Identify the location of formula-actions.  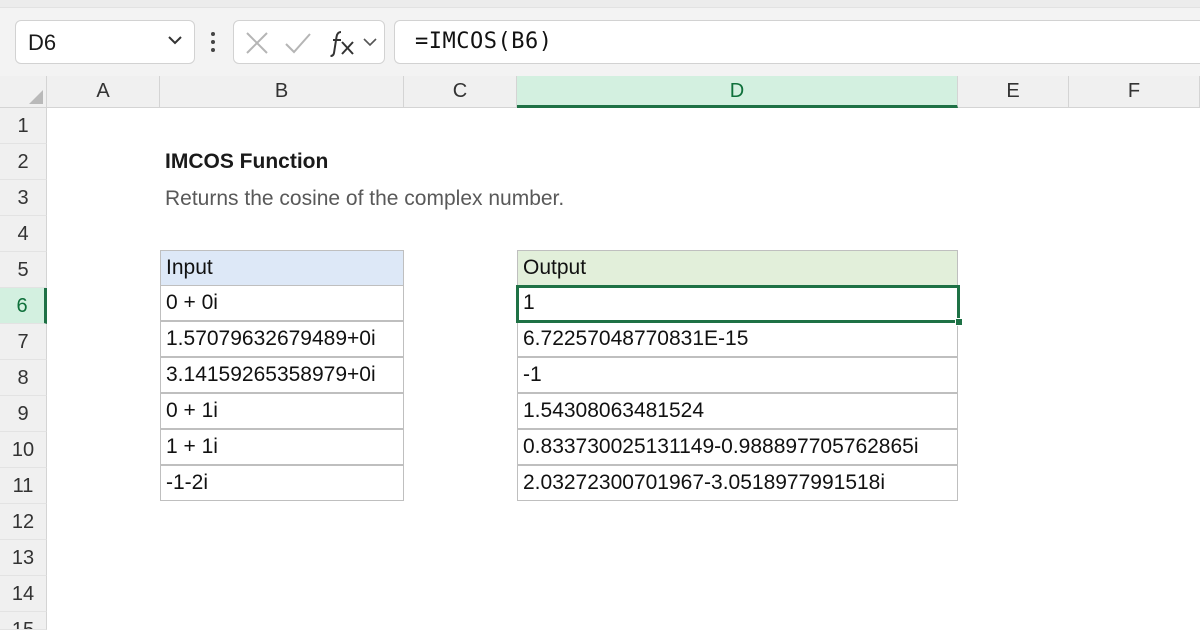
(309, 42).